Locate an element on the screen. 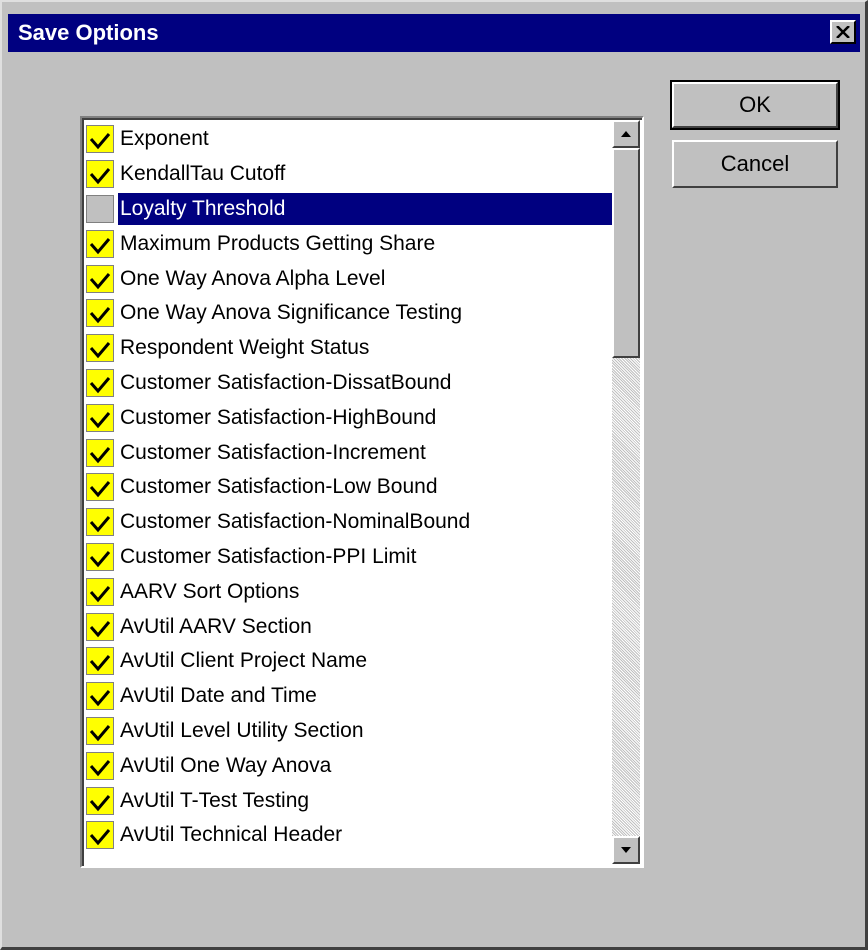 The height and width of the screenshot is (950, 868). option-label: Customer Satisfaction-HighBound is located at coordinates (278, 417).